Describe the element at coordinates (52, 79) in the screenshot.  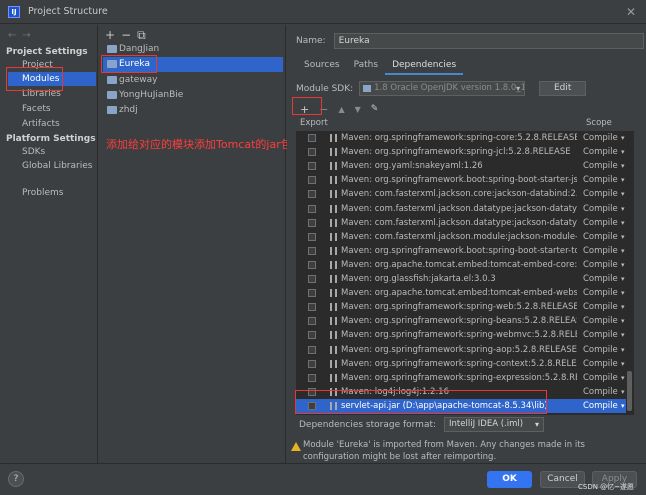
I see `nav-item-modules: Modules` at that location.